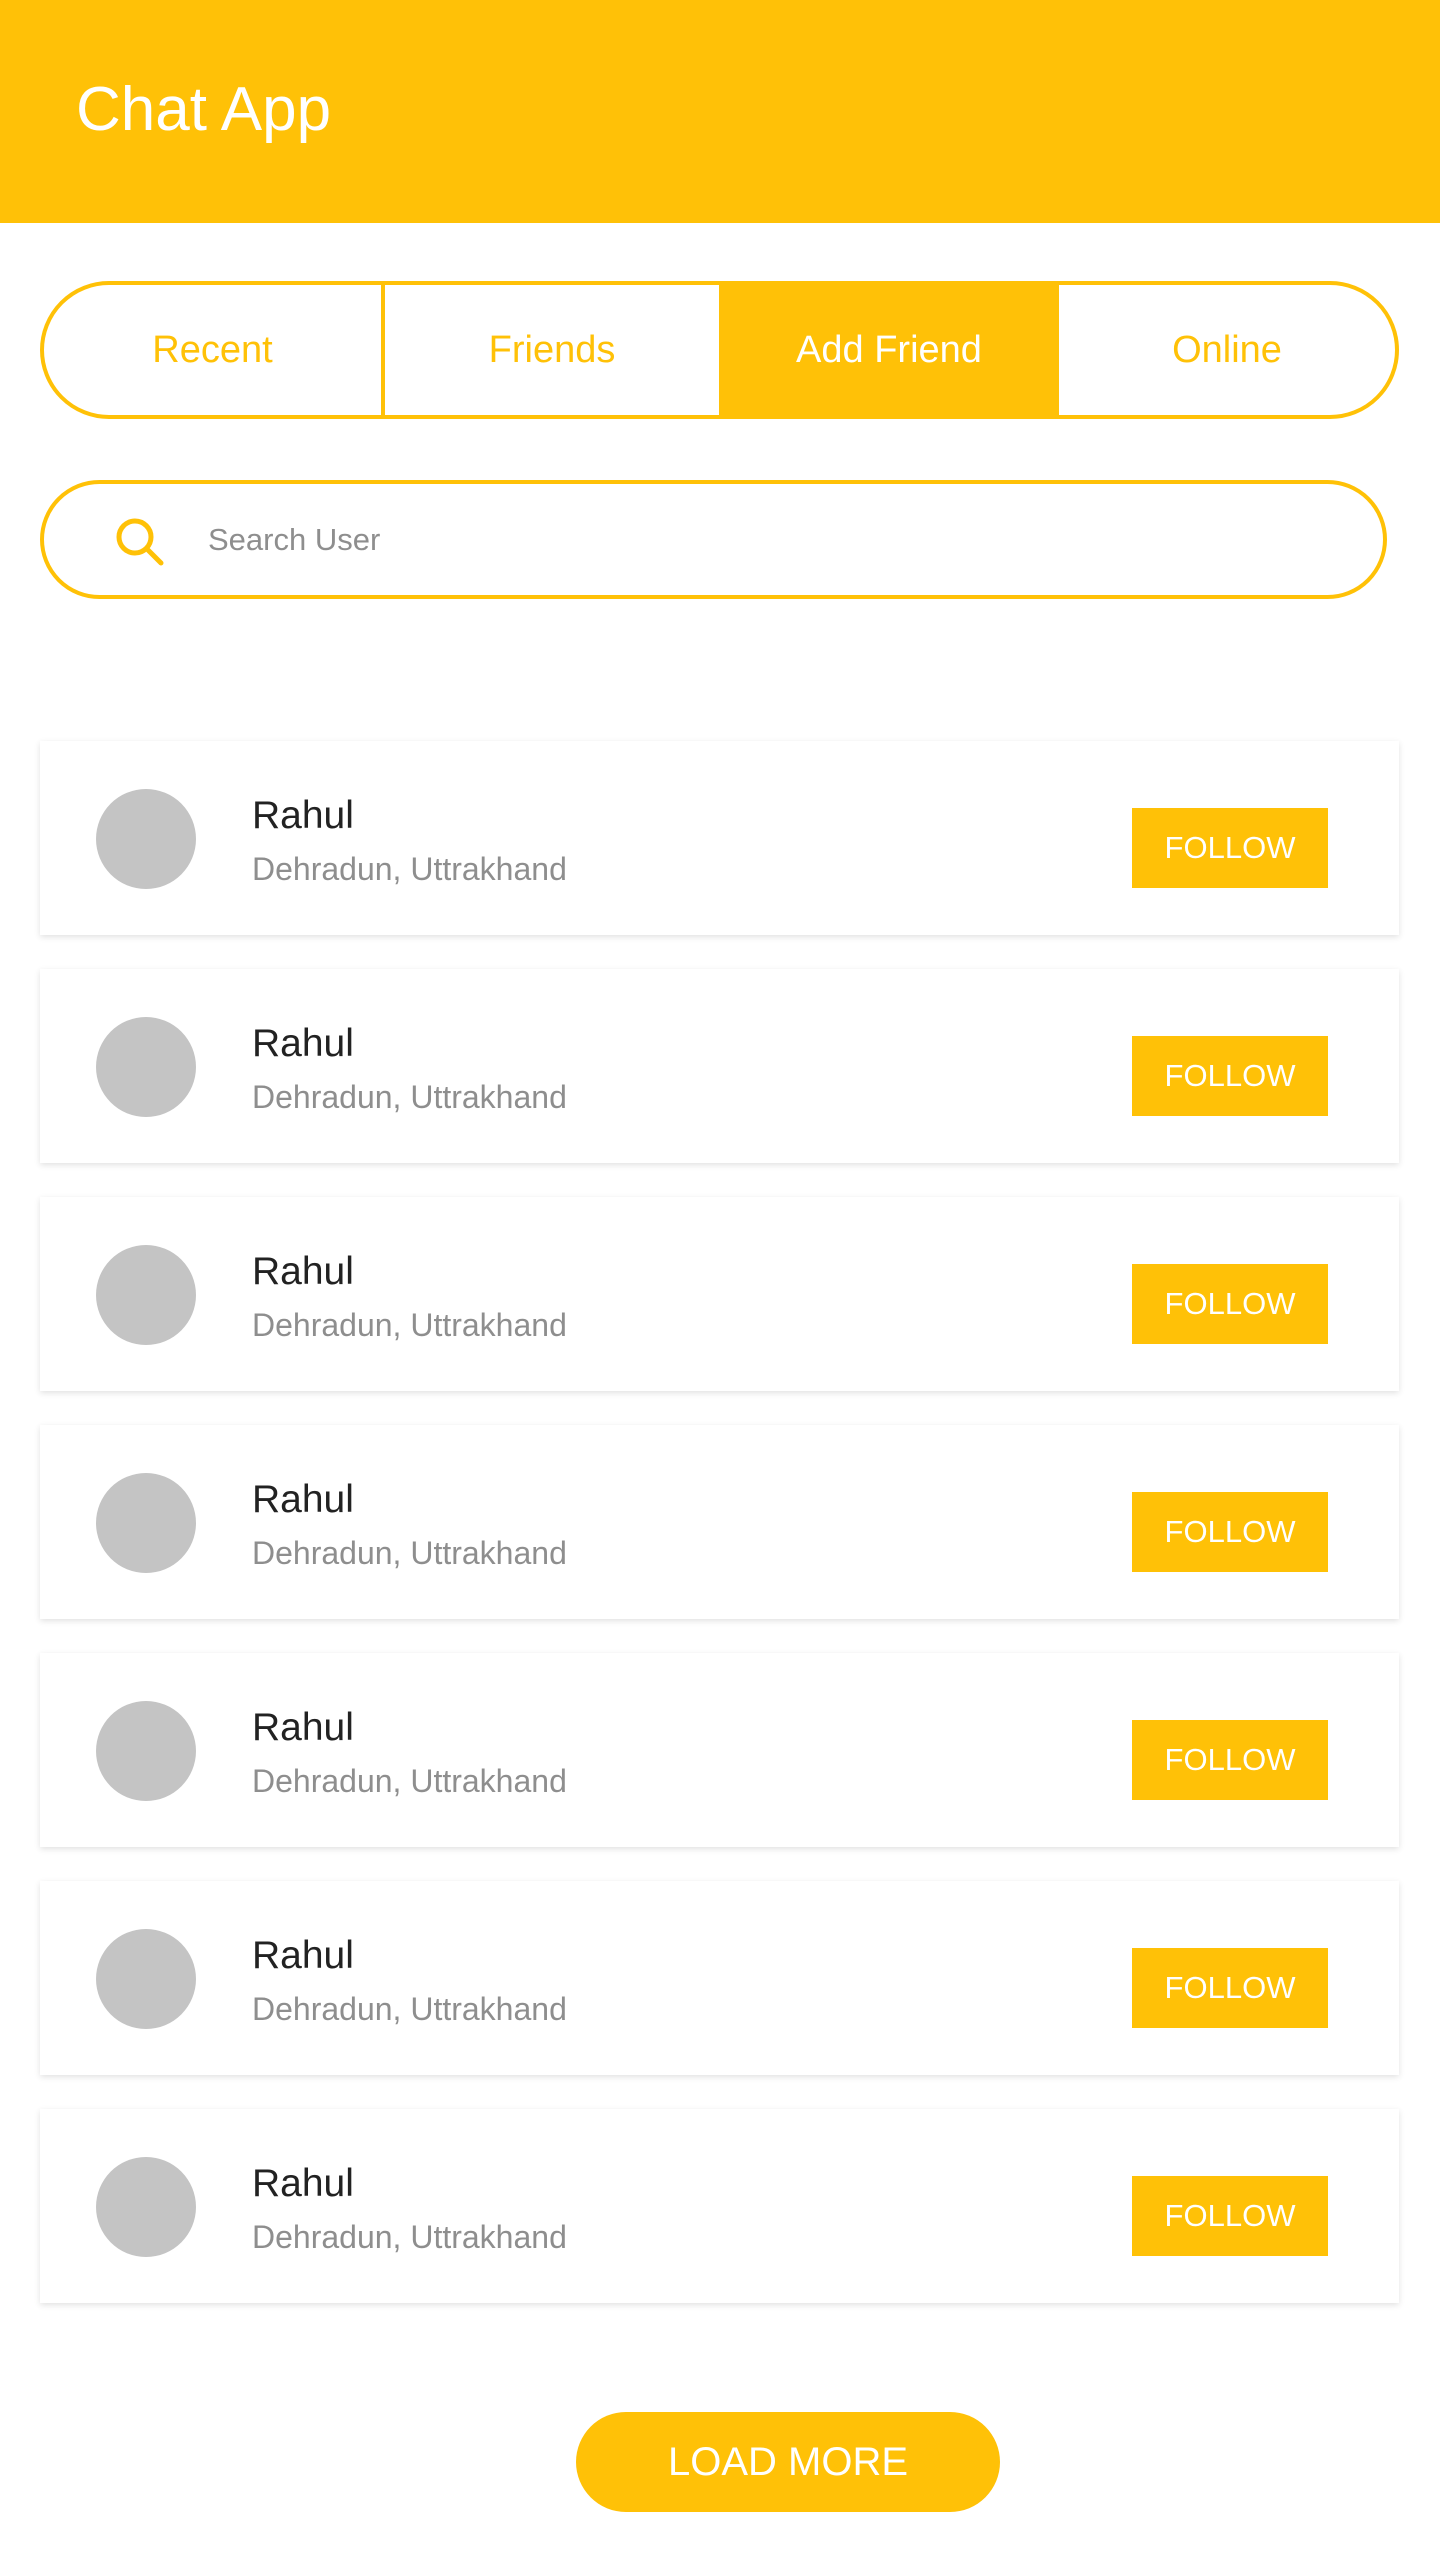 The width and height of the screenshot is (1440, 2560). Describe the element at coordinates (552, 350) in the screenshot. I see `tab-friends: Friends` at that location.